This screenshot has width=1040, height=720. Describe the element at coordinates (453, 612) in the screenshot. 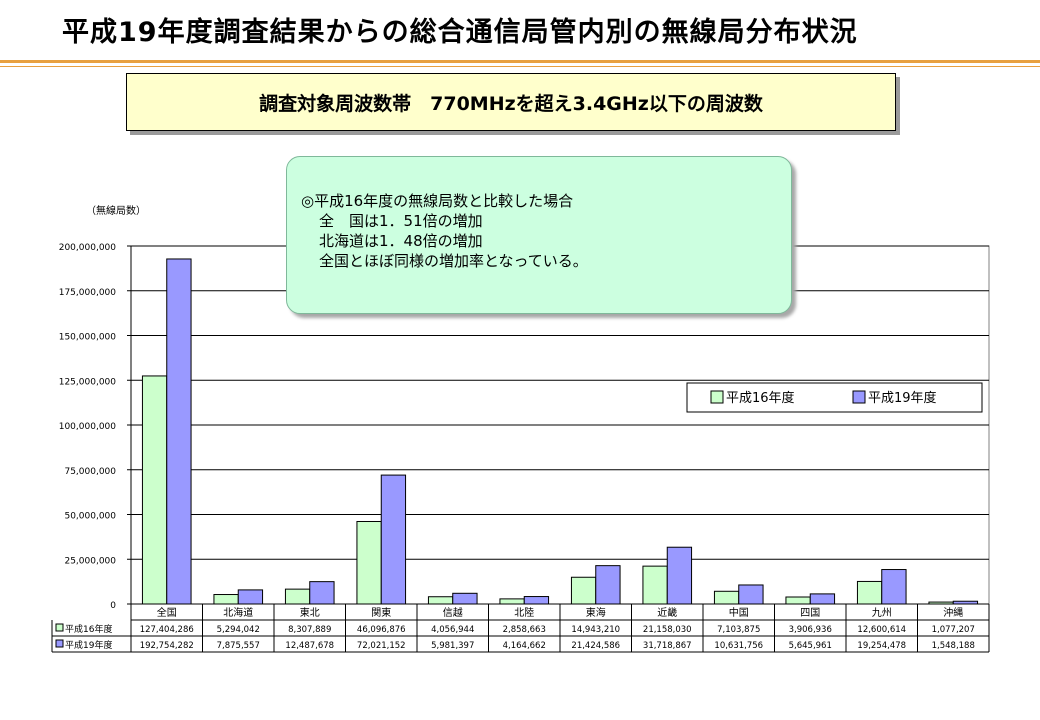

I see `category-label: 信越` at that location.